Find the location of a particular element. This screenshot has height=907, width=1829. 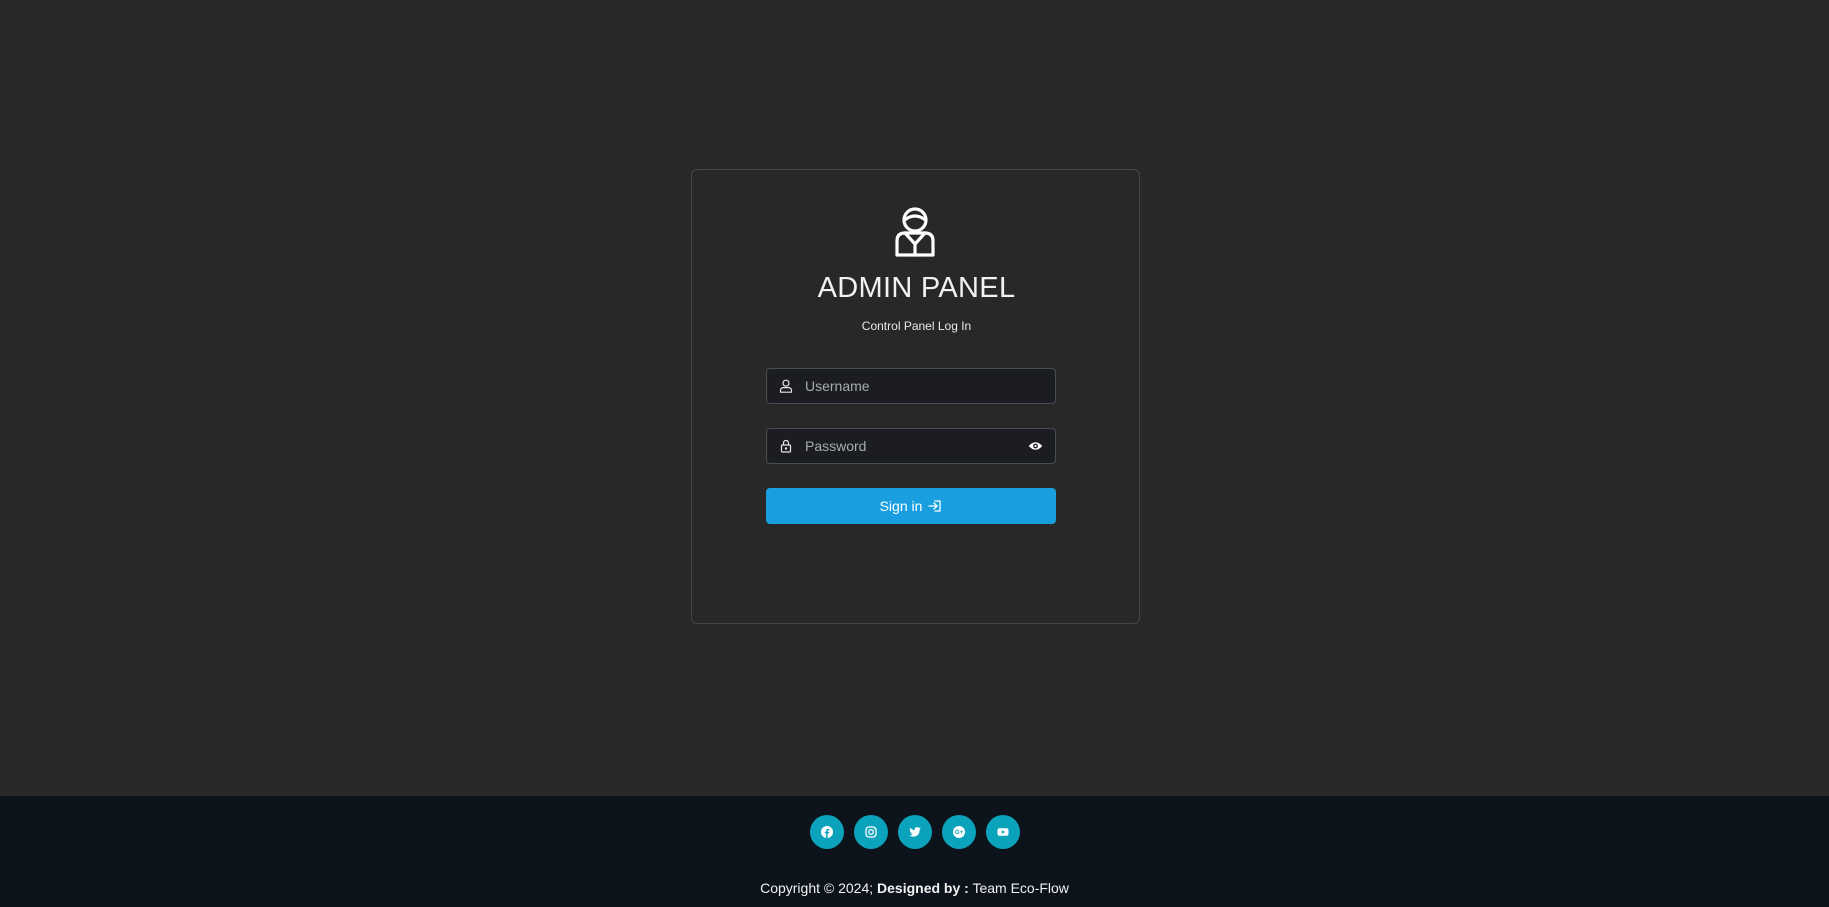

page-title: ADMIN PANEL is located at coordinates (916, 288).